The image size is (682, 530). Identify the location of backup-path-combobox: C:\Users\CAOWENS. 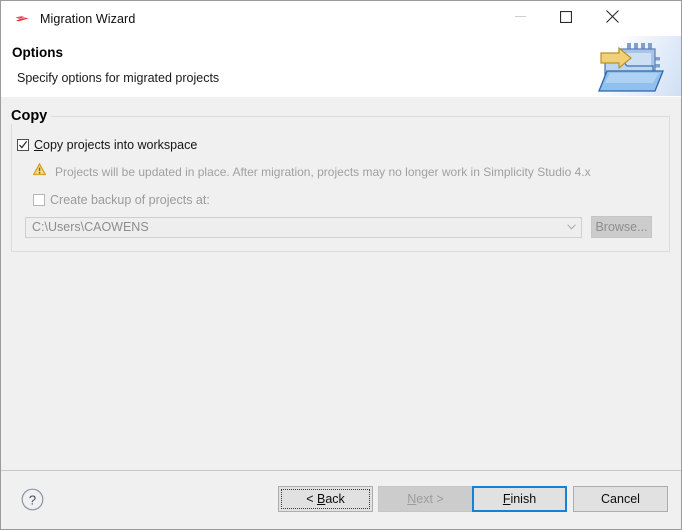
(303, 227).